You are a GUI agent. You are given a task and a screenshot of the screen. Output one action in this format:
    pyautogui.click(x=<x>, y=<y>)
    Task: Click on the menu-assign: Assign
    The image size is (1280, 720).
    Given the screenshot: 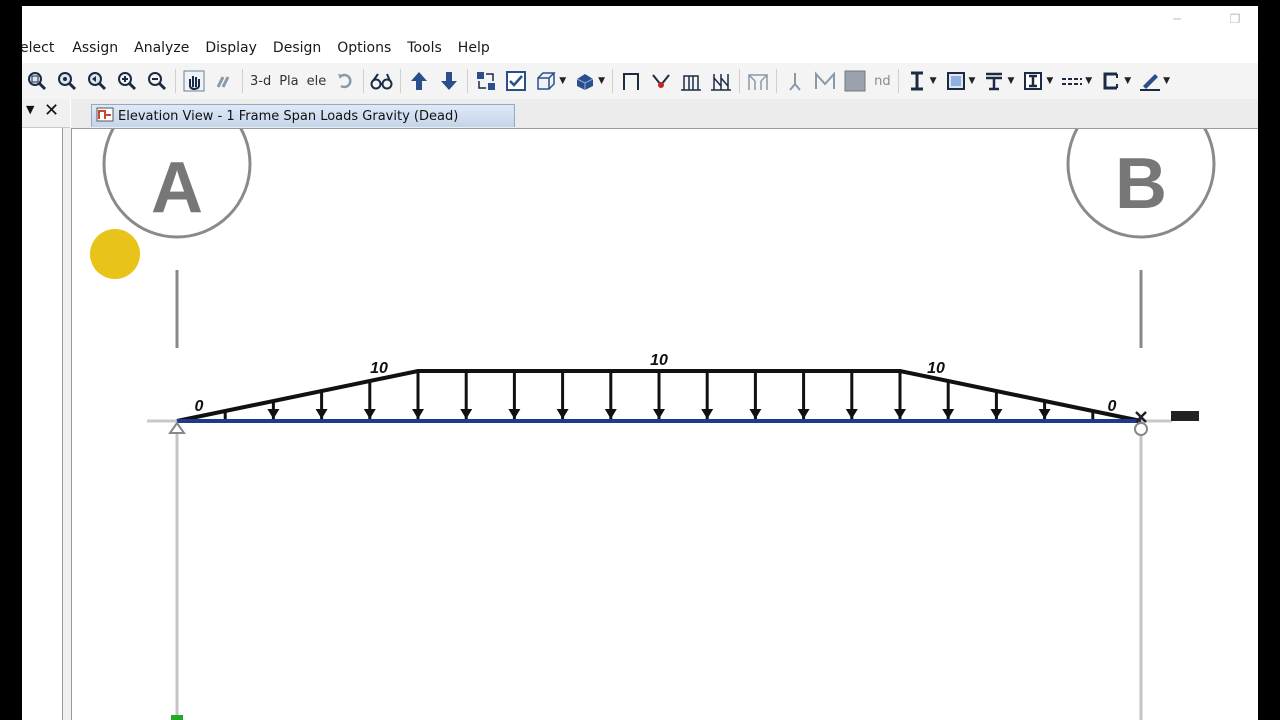 What is the action you would take?
    pyautogui.click(x=95, y=48)
    